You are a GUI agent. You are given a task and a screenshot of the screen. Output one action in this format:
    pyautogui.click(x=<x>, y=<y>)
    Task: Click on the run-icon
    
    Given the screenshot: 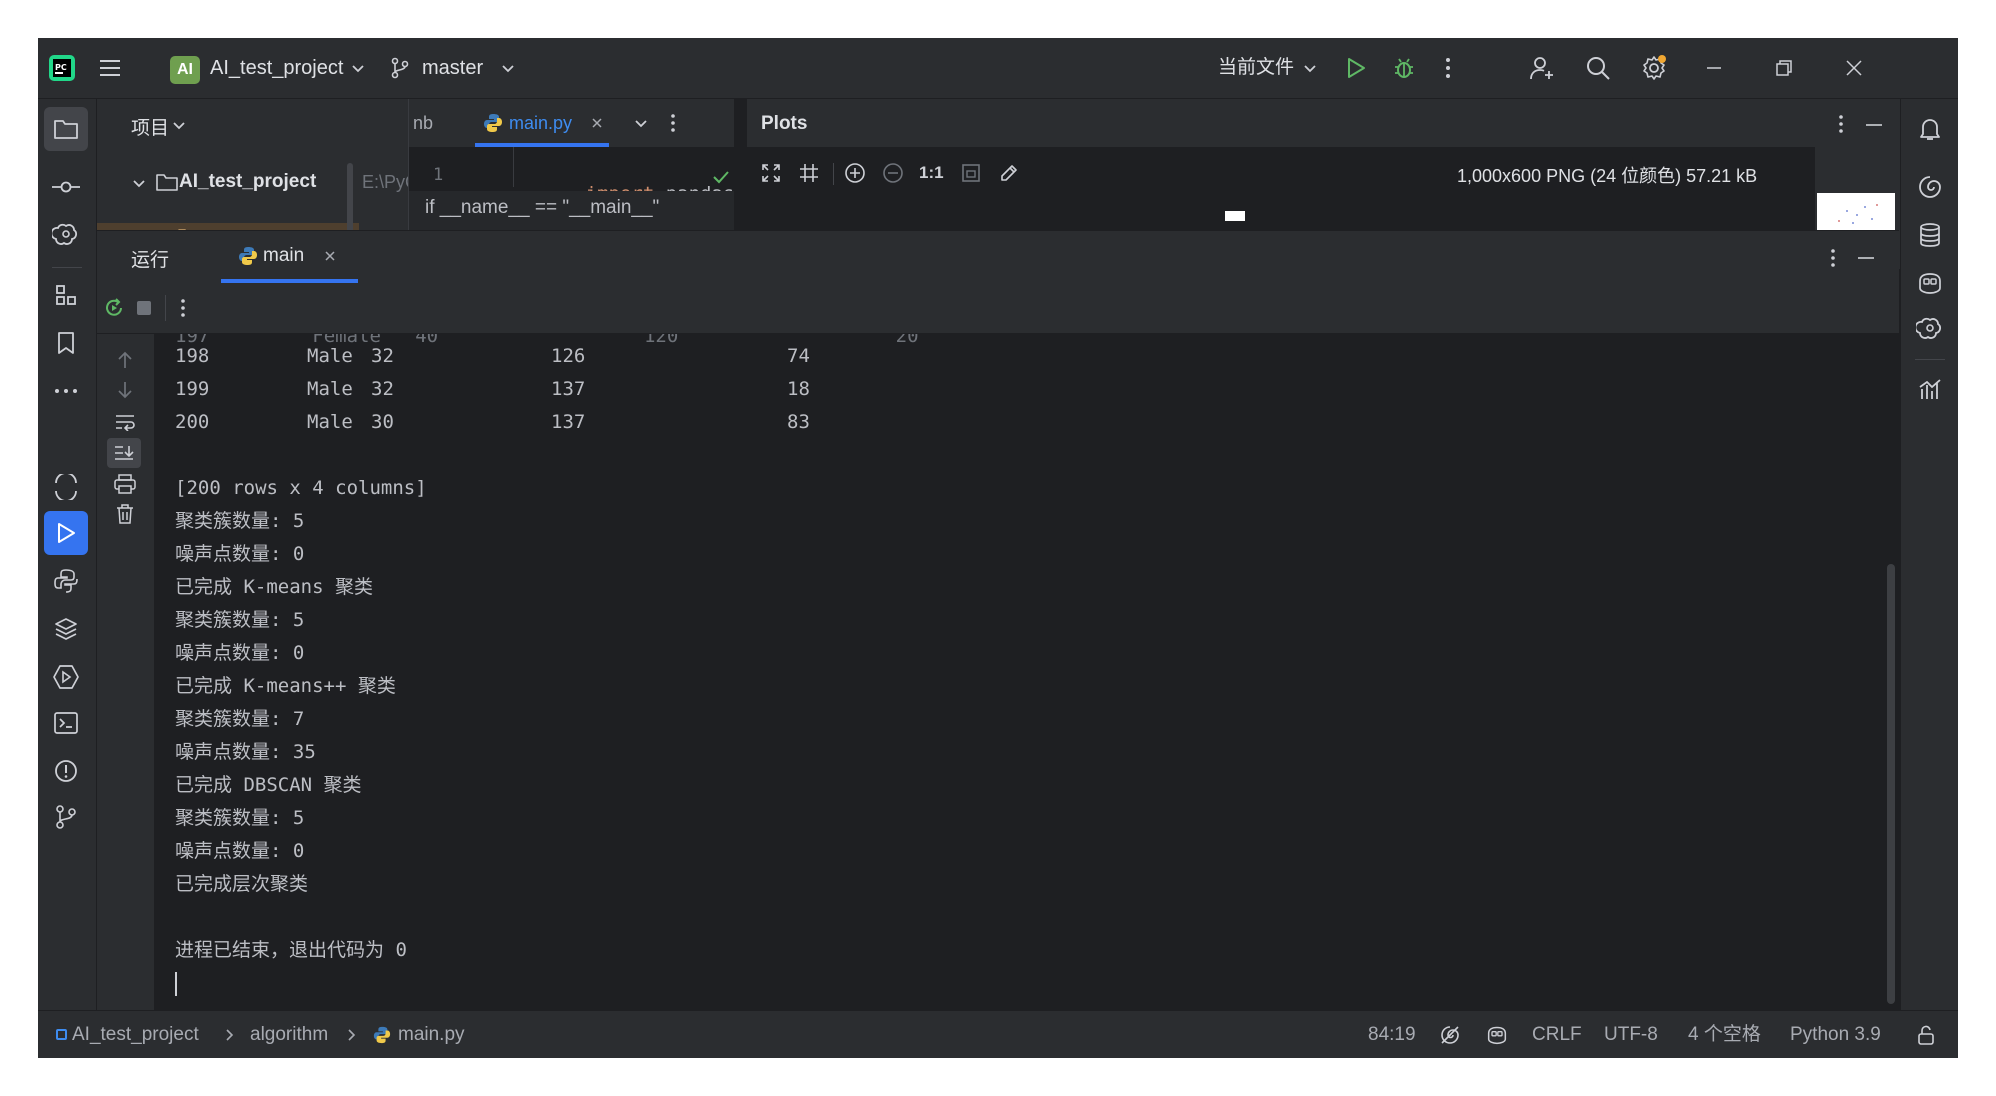 What is the action you would take?
    pyautogui.click(x=1356, y=68)
    